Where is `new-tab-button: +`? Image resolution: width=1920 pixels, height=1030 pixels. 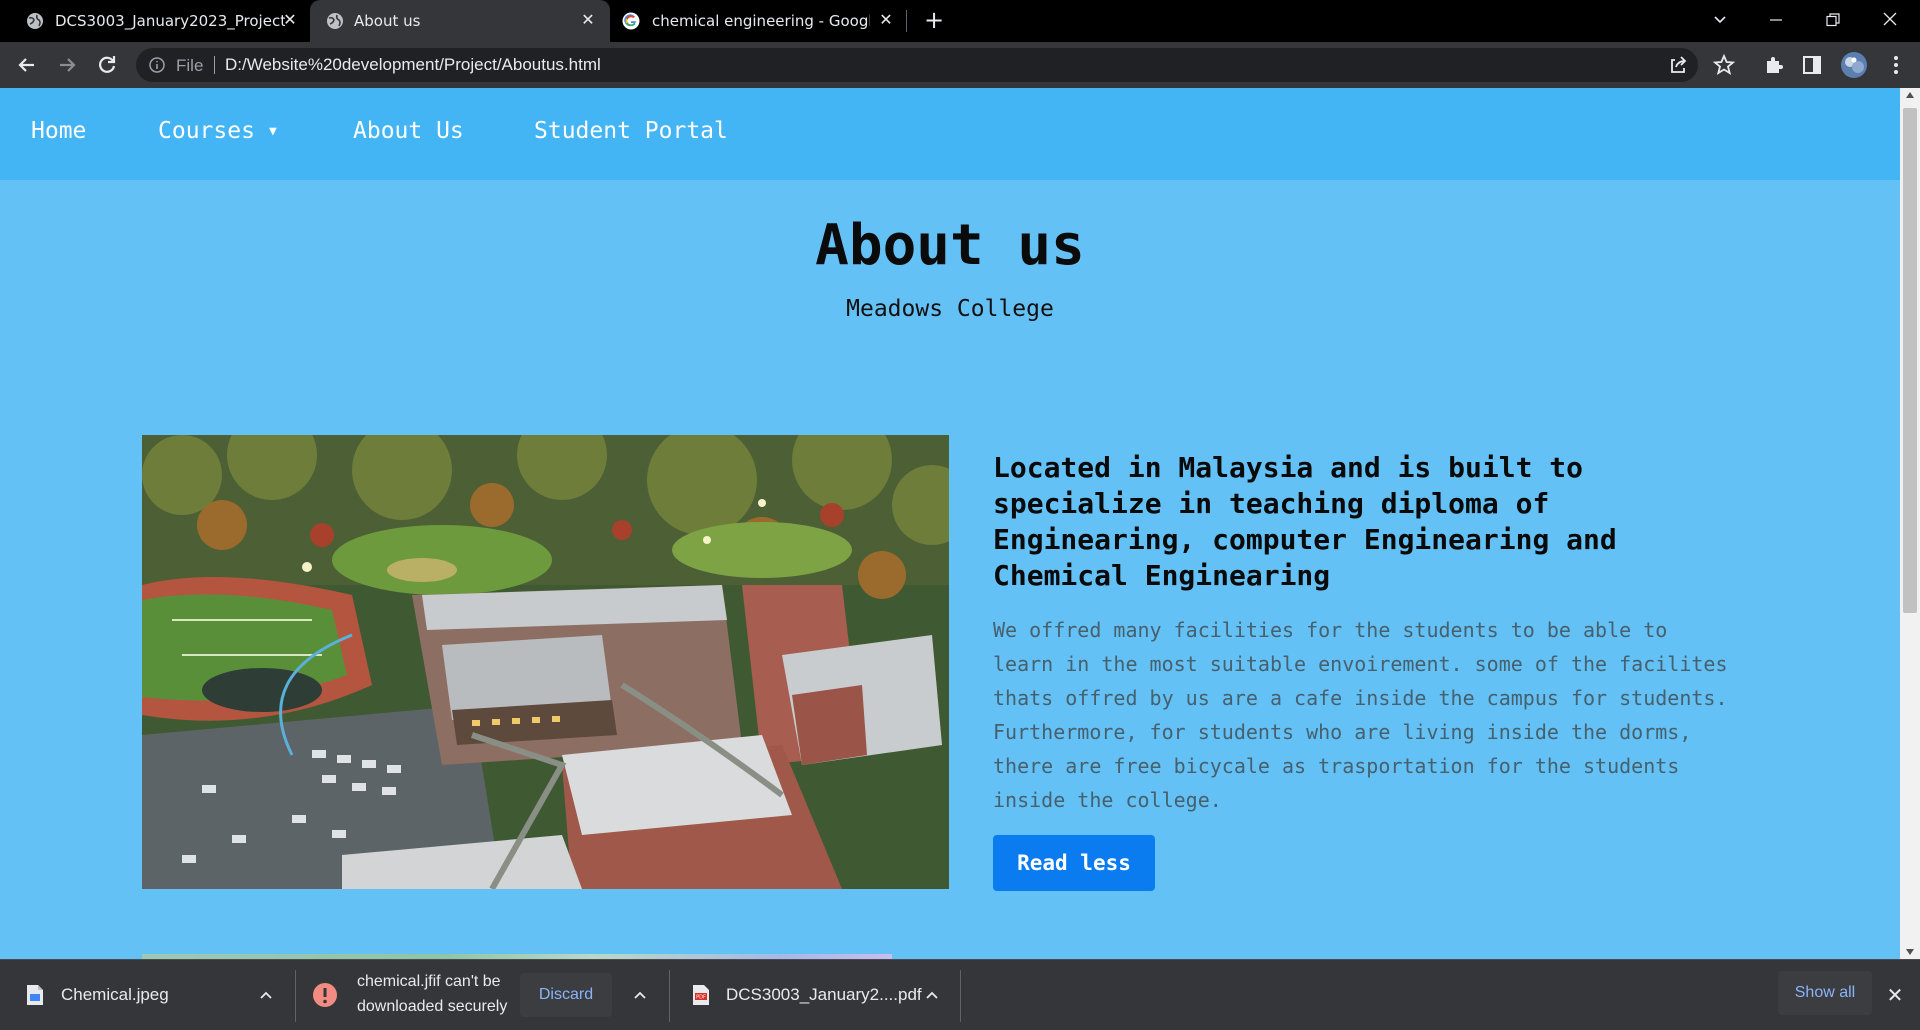 new-tab-button: + is located at coordinates (934, 21).